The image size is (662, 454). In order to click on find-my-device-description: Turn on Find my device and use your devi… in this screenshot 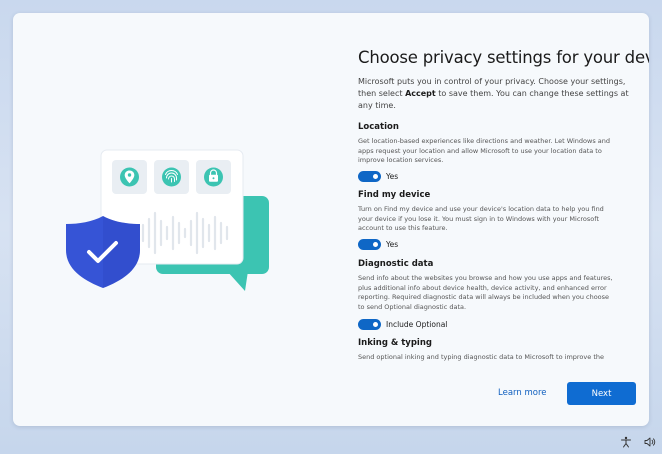, I will do `click(481, 219)`.